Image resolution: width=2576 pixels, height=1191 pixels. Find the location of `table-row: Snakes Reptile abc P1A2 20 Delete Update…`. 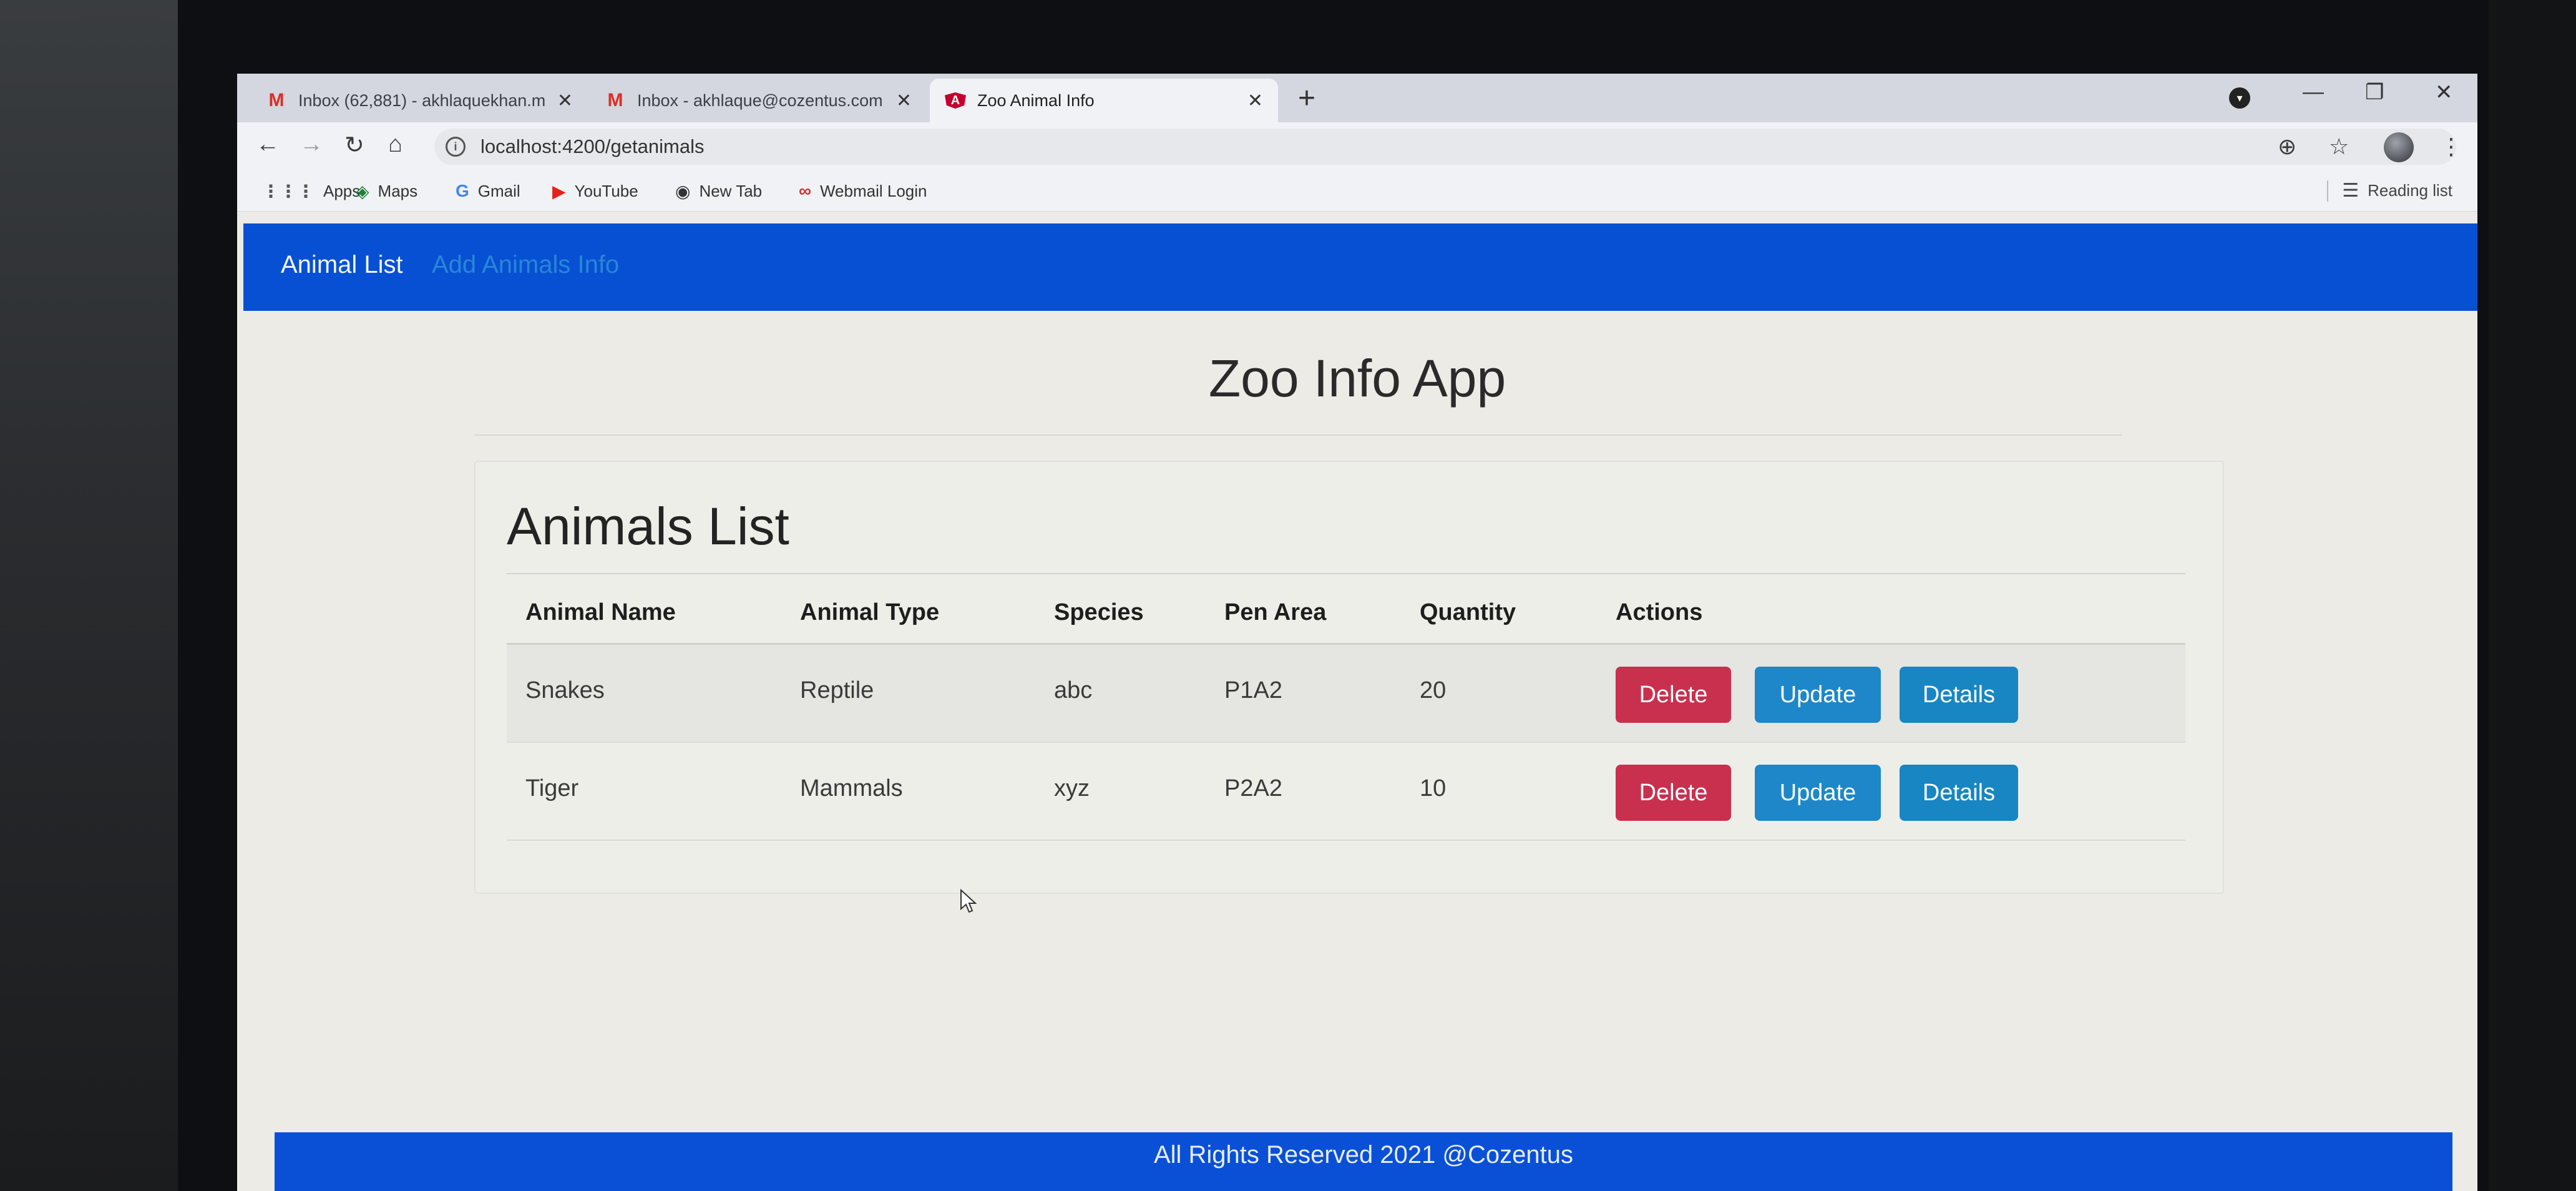

table-row: Snakes Reptile abc P1A2 20 Delete Update… is located at coordinates (1346, 694).